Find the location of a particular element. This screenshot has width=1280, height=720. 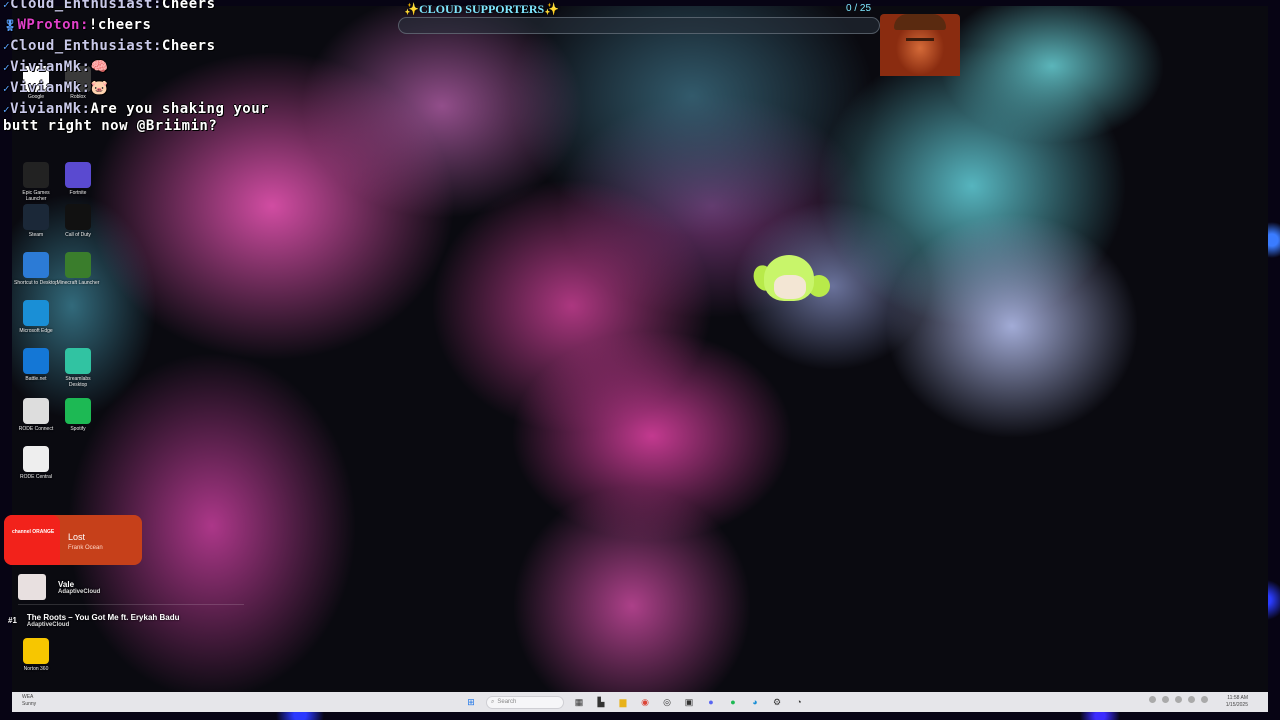

album-art-label: channel ORANGE is located at coordinates (33, 532).